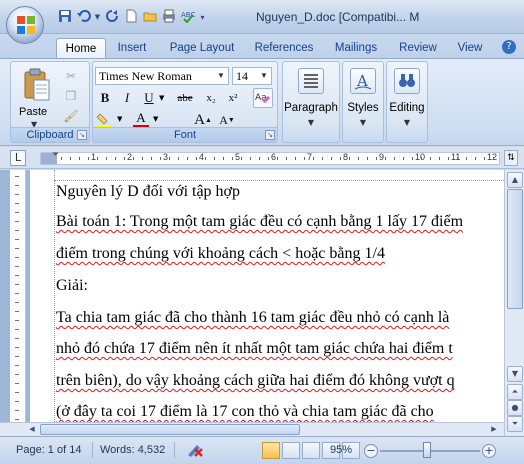 The image size is (524, 464). What do you see at coordinates (221, 76) in the screenshot?
I see `font-name-dropdown-icon: ▼` at bounding box center [221, 76].